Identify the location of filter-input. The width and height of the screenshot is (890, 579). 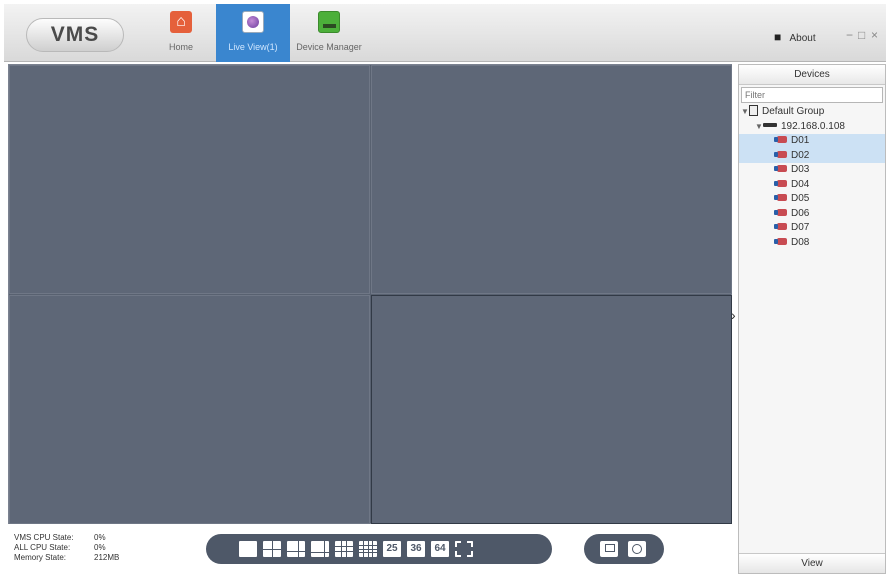
(812, 95).